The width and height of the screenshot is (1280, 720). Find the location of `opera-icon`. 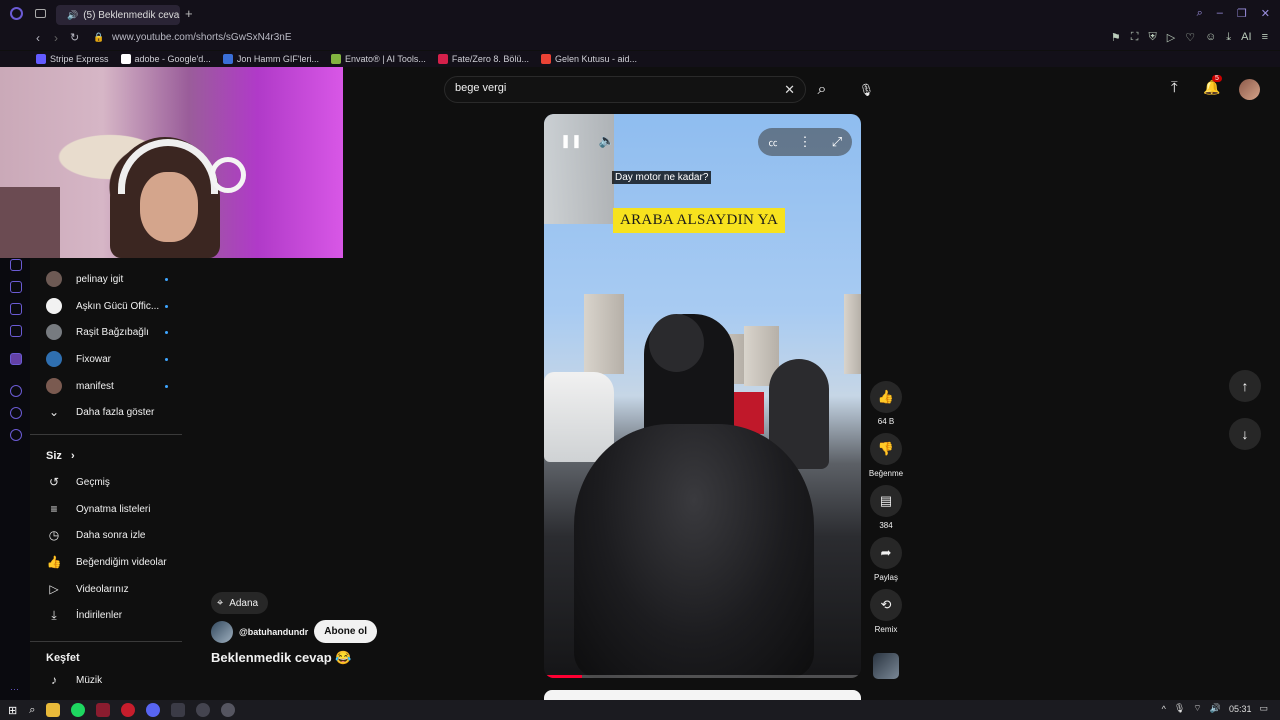

opera-icon is located at coordinates (103, 710).